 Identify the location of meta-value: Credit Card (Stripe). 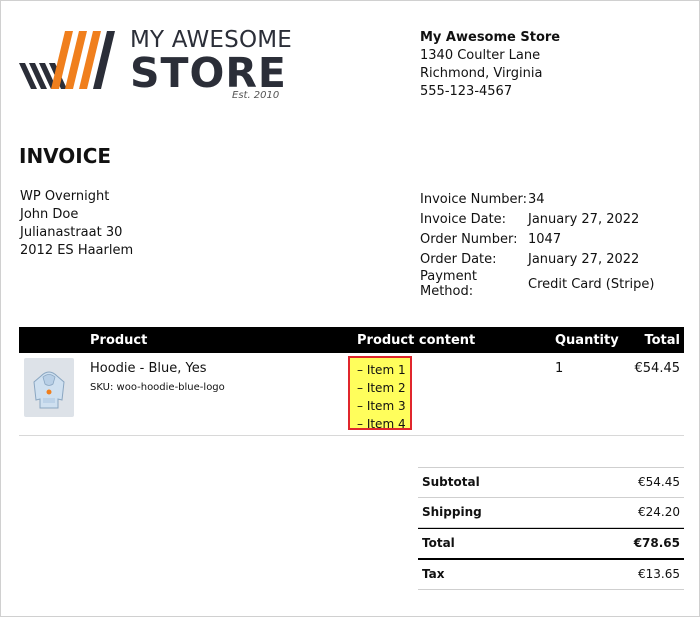
(591, 284).